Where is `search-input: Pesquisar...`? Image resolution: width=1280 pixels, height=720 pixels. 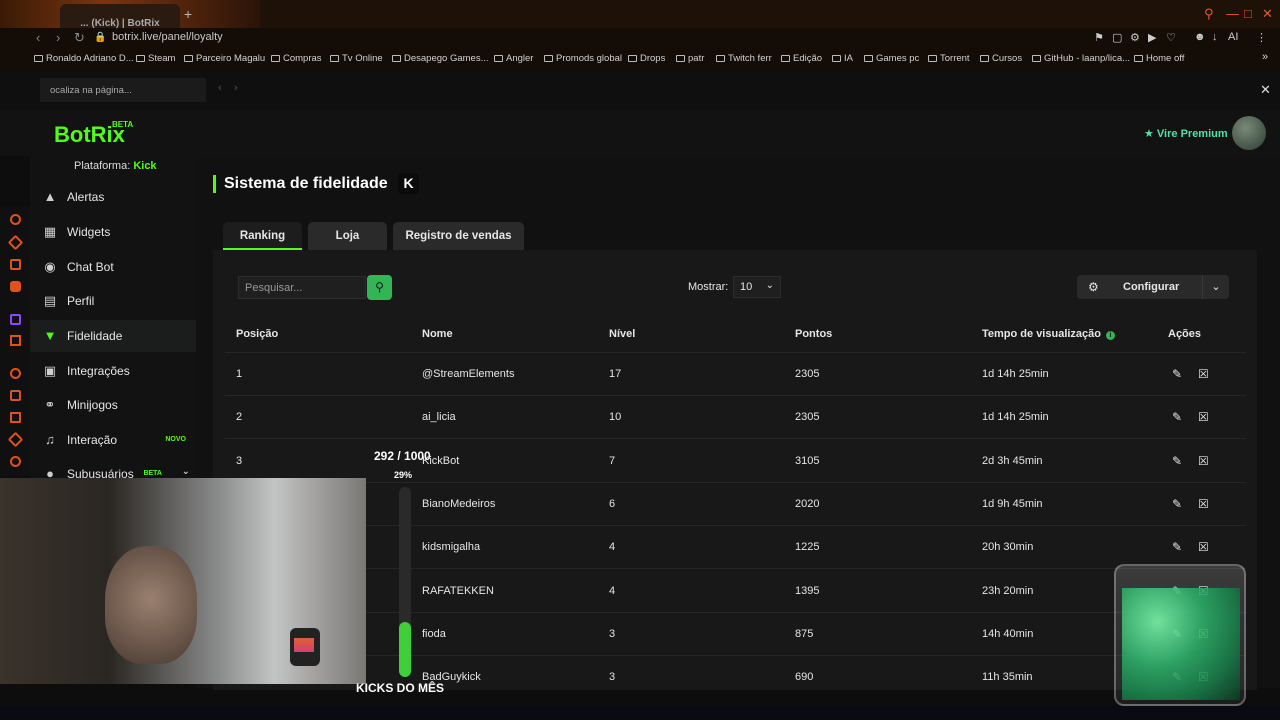
search-input: Pesquisar... is located at coordinates (302, 287).